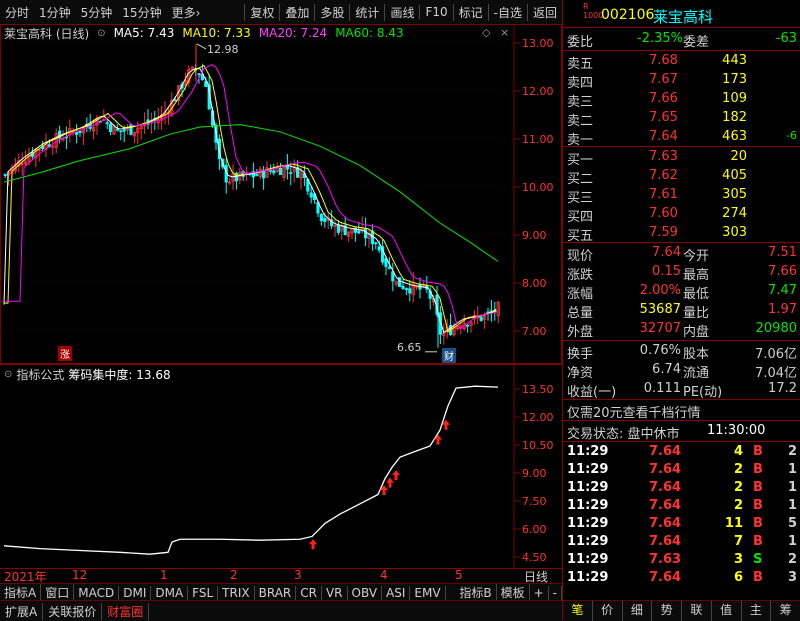 The height and width of the screenshot is (621, 800). I want to click on indicator-tab-9: VR, so click(335, 592).